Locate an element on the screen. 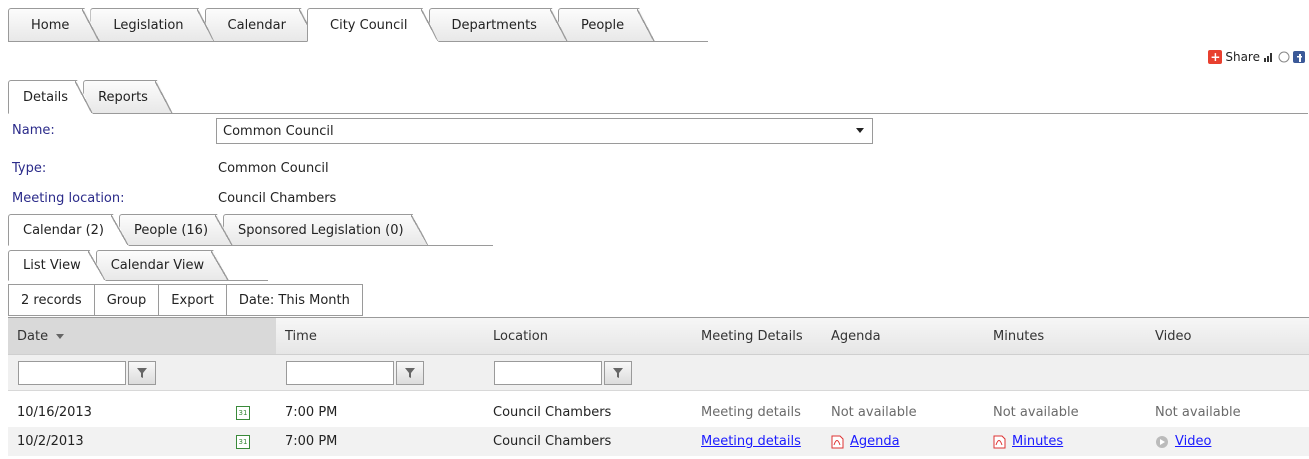  col-header-label: Minutes is located at coordinates (1019, 336).